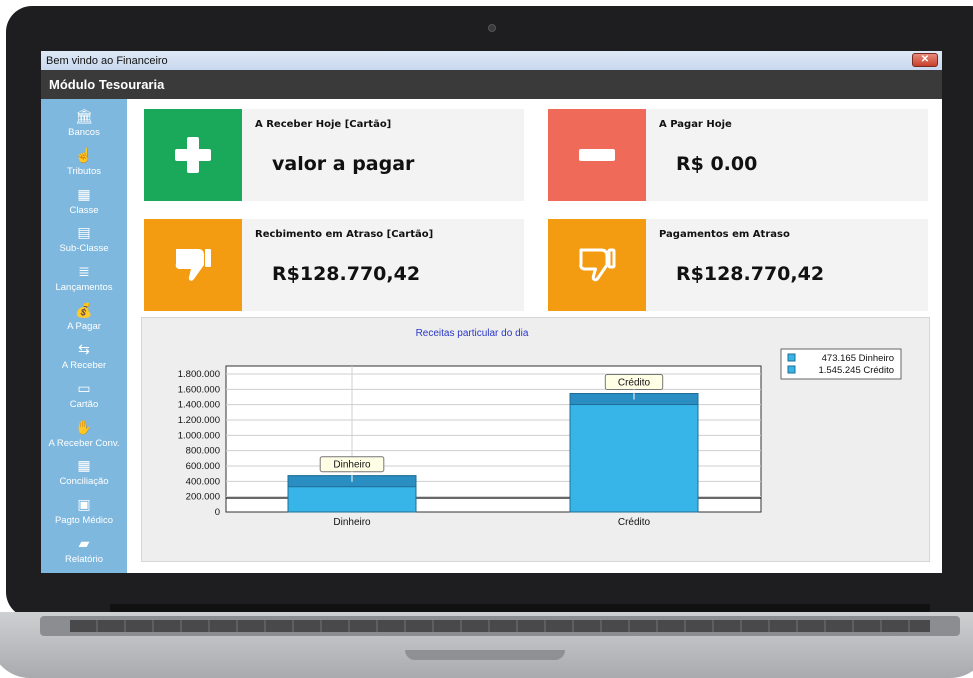 This screenshot has width=973, height=678. Describe the element at coordinates (84, 320) in the screenshot. I see `sidebar-item-a-pagar: 💰 A Pagar` at that location.